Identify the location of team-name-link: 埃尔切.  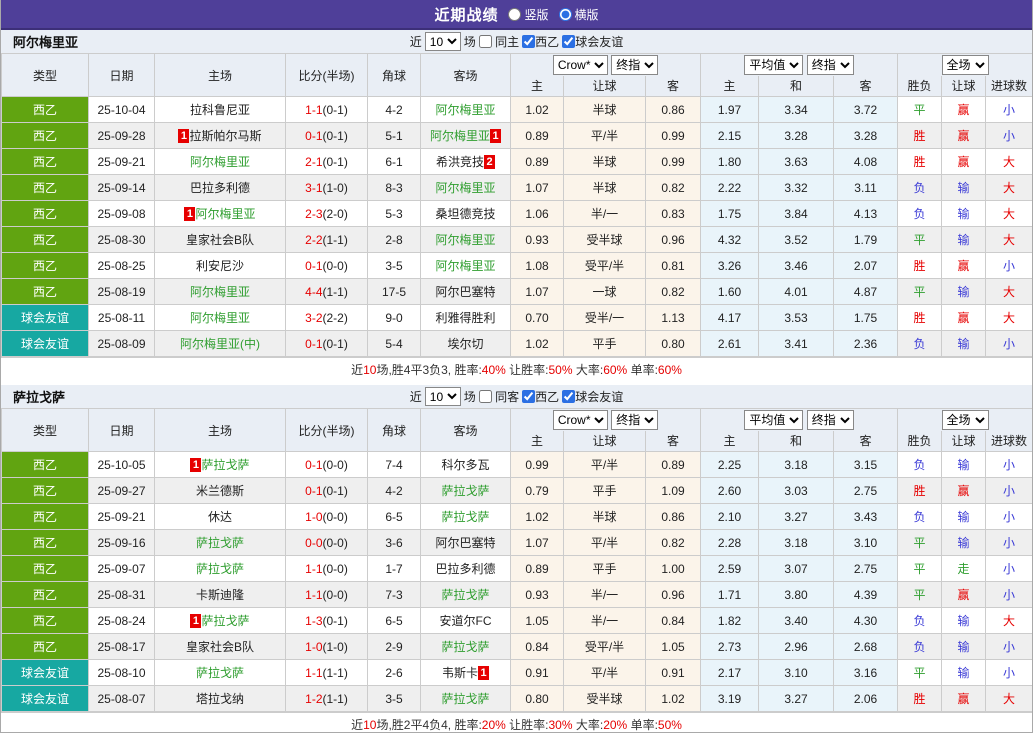
(465, 344).